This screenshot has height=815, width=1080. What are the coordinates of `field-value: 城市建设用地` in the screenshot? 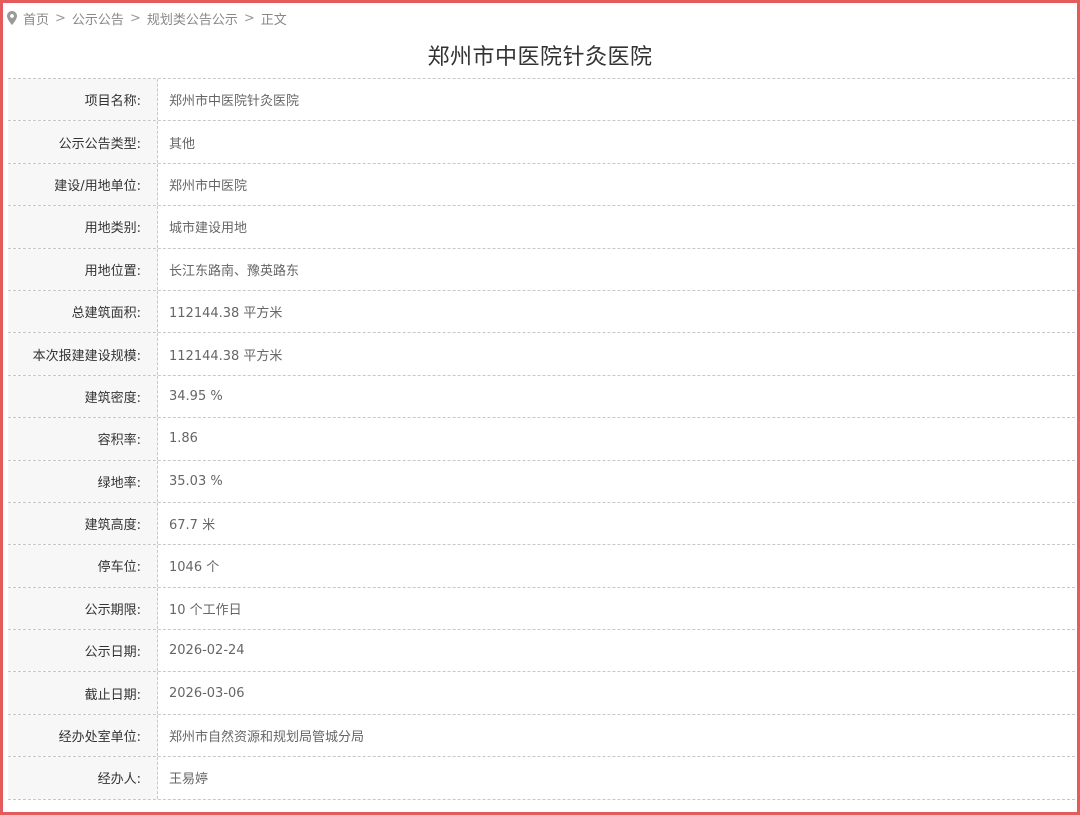 It's located at (208, 229).